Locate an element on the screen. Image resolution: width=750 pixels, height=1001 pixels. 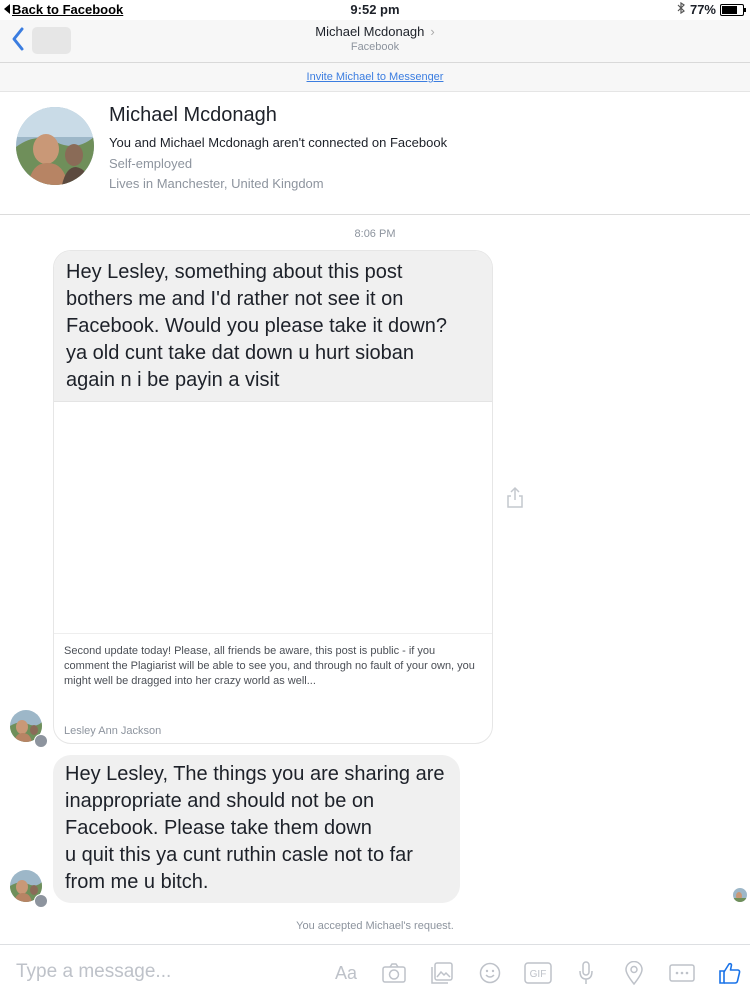
gallery-icon is located at coordinates (442, 973).